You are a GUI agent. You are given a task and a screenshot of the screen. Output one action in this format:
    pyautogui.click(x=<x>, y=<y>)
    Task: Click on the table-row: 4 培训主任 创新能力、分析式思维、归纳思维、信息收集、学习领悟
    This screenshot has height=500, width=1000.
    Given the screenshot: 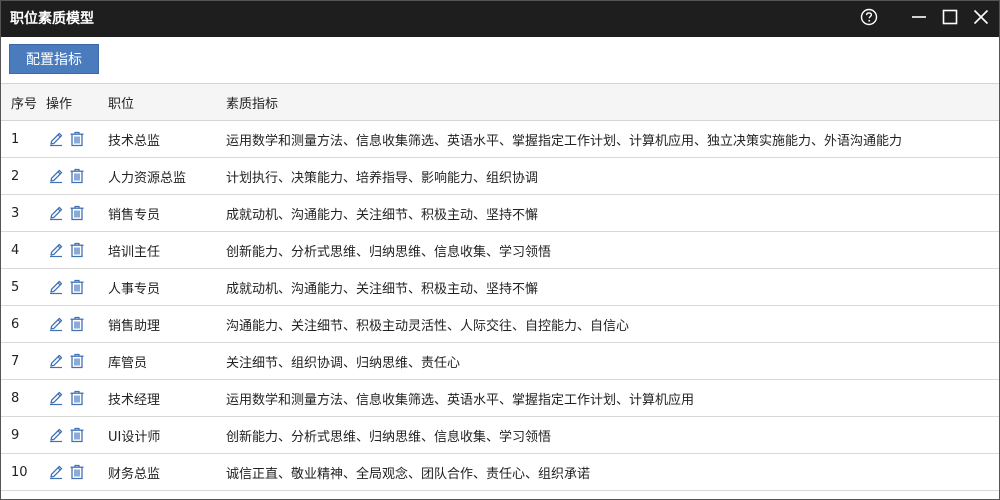 What is the action you would take?
    pyautogui.click(x=500, y=250)
    